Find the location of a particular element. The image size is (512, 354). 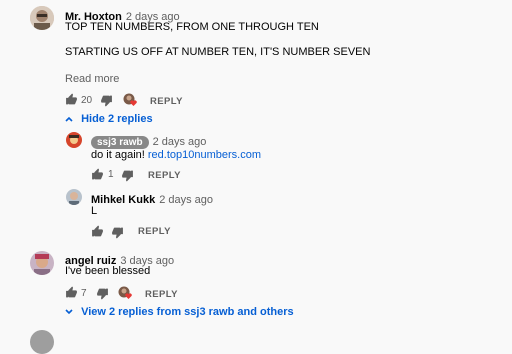

comment-text: I've been blessed is located at coordinates (108, 271).